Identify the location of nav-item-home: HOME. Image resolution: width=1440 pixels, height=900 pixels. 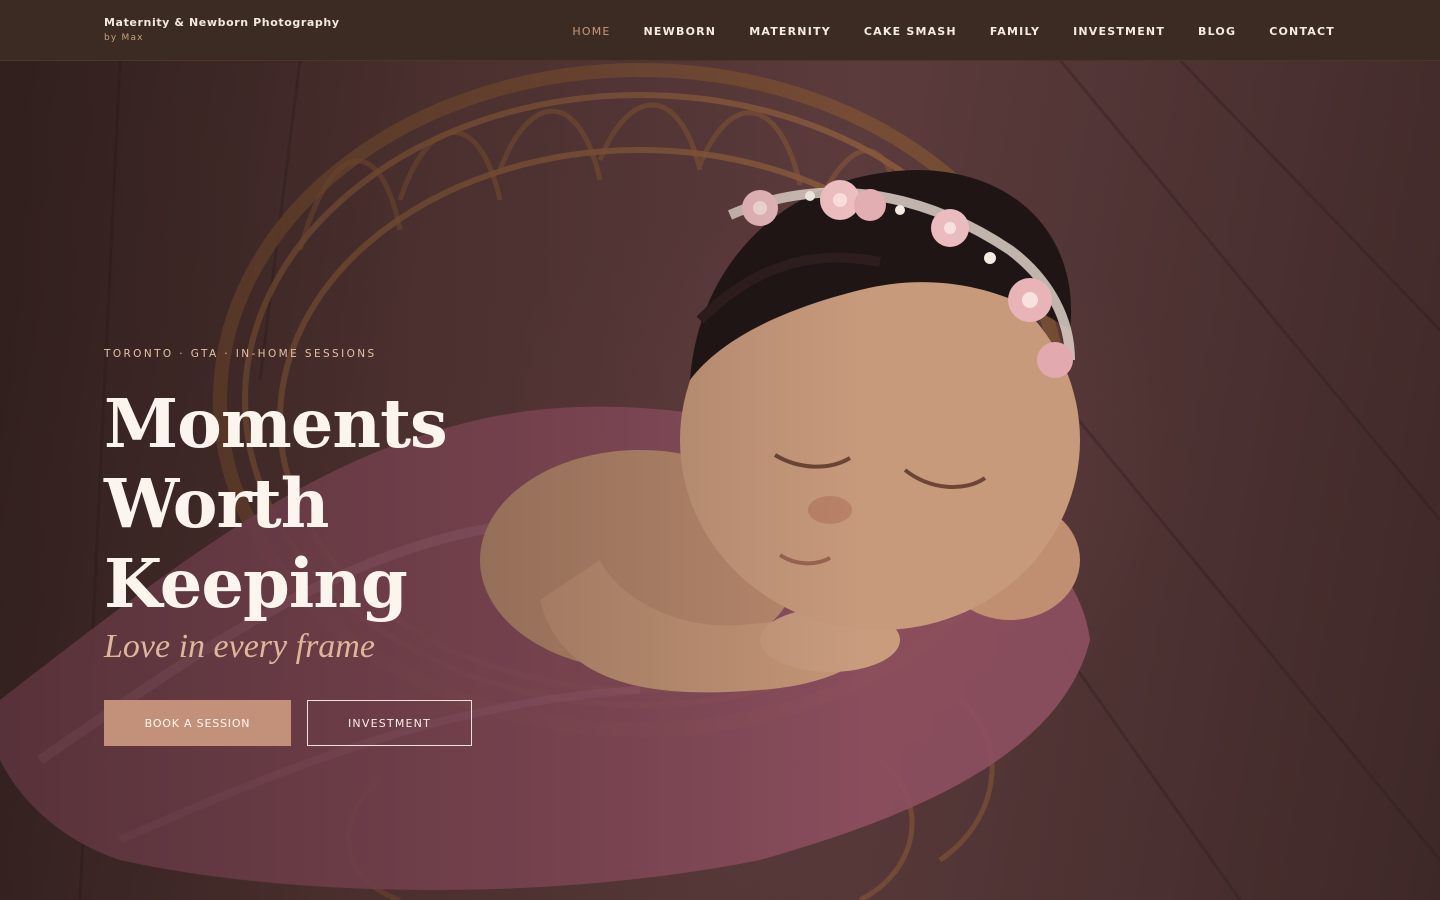
(591, 31).